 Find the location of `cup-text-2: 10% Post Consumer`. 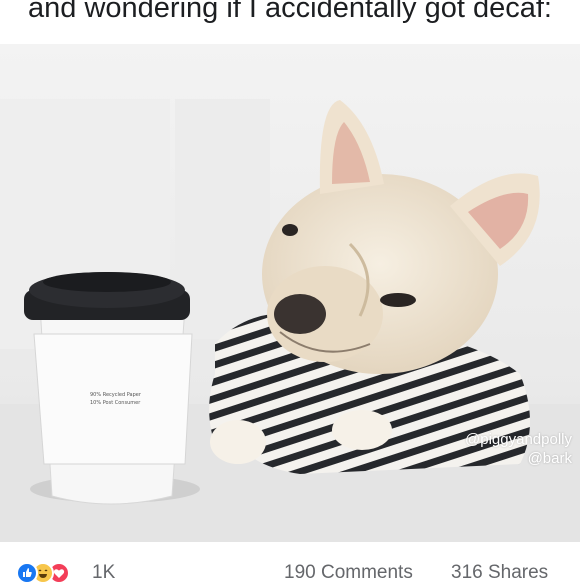

cup-text-2: 10% Post Consumer is located at coordinates (115, 403).